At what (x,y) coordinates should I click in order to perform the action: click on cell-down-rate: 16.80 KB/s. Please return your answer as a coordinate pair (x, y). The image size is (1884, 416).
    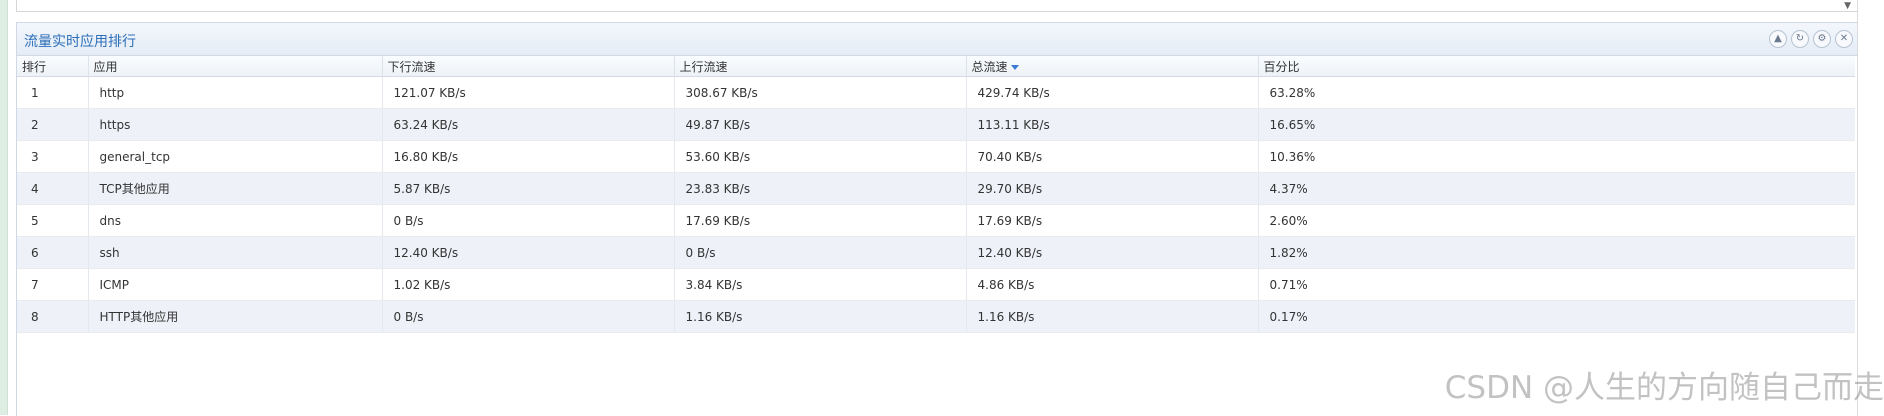
    Looking at the image, I should click on (528, 156).